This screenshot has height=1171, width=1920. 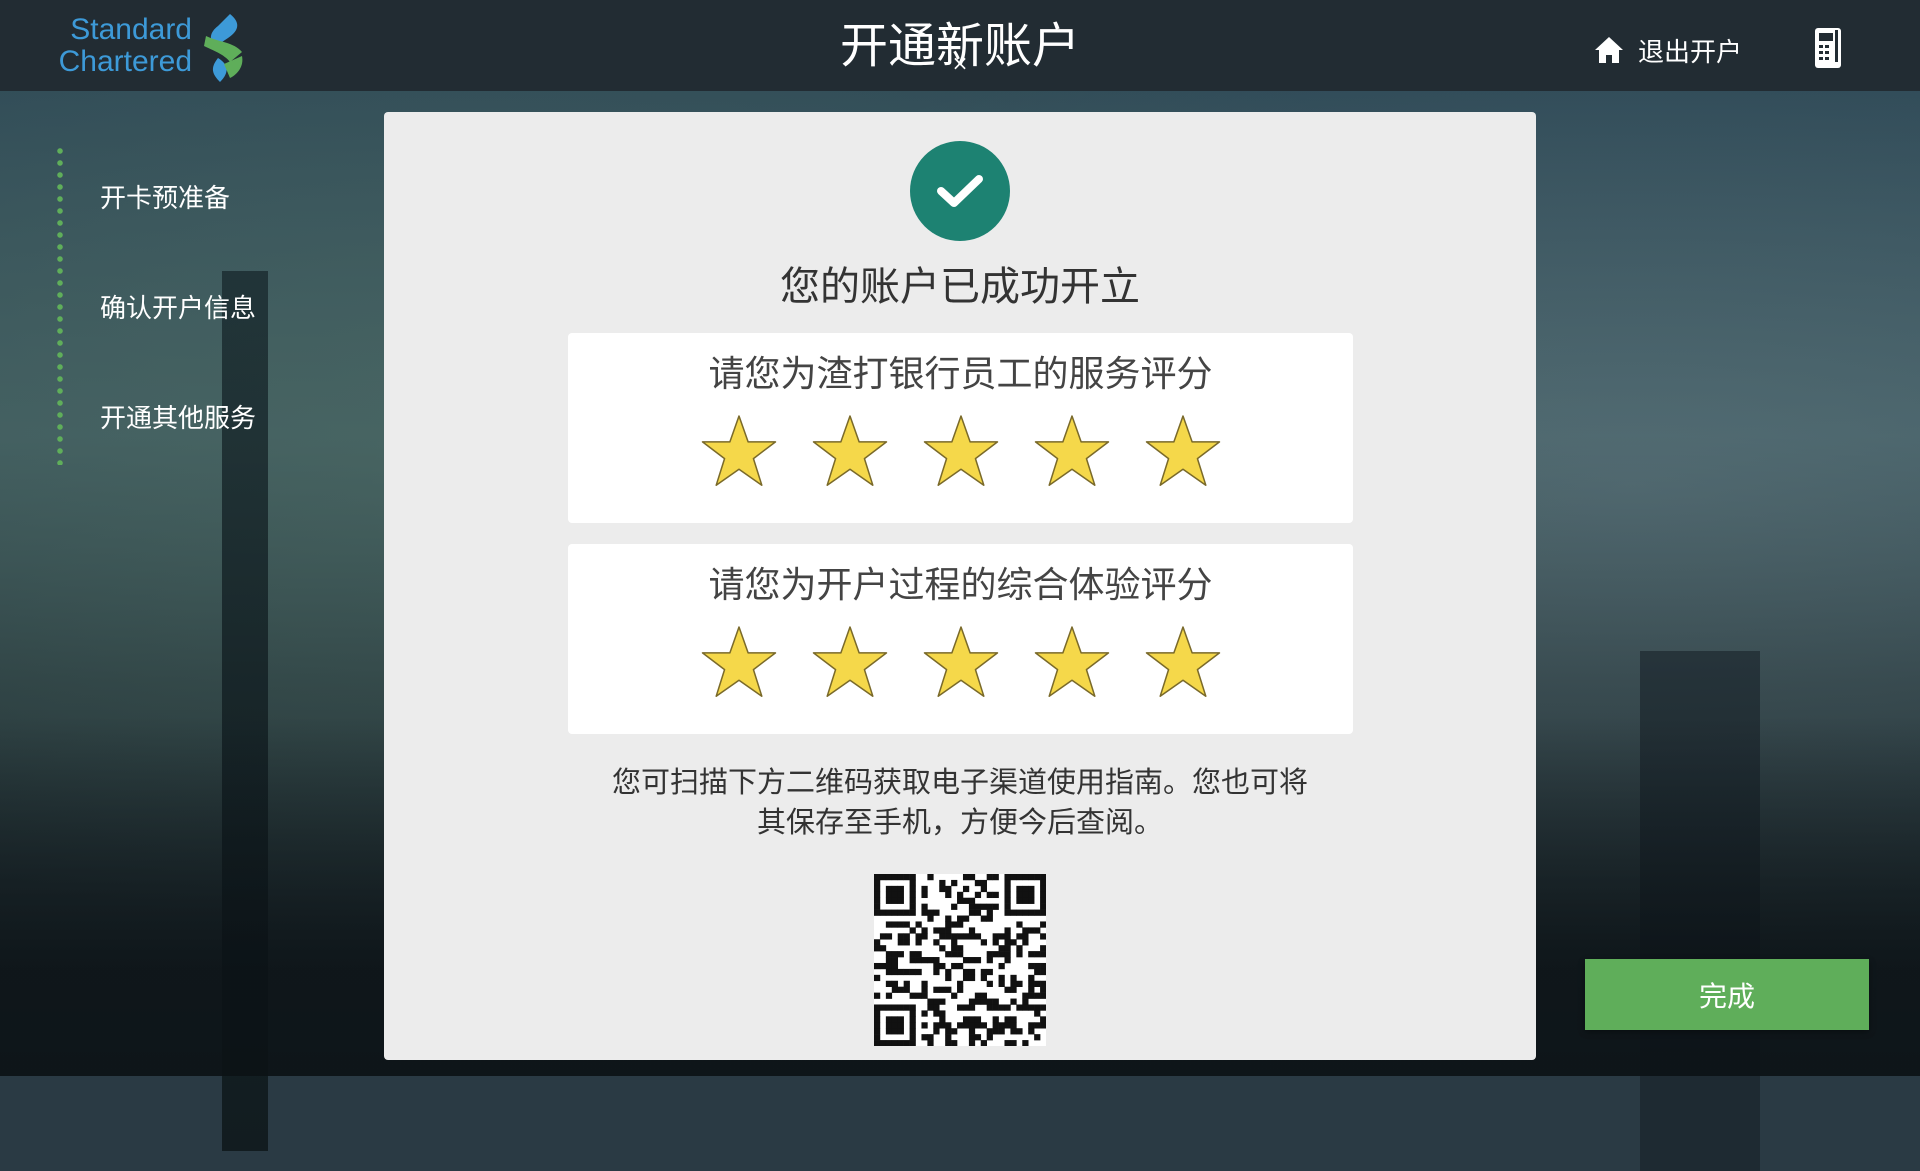 What do you see at coordinates (1727, 994) in the screenshot?
I see `done-button: 完成` at bounding box center [1727, 994].